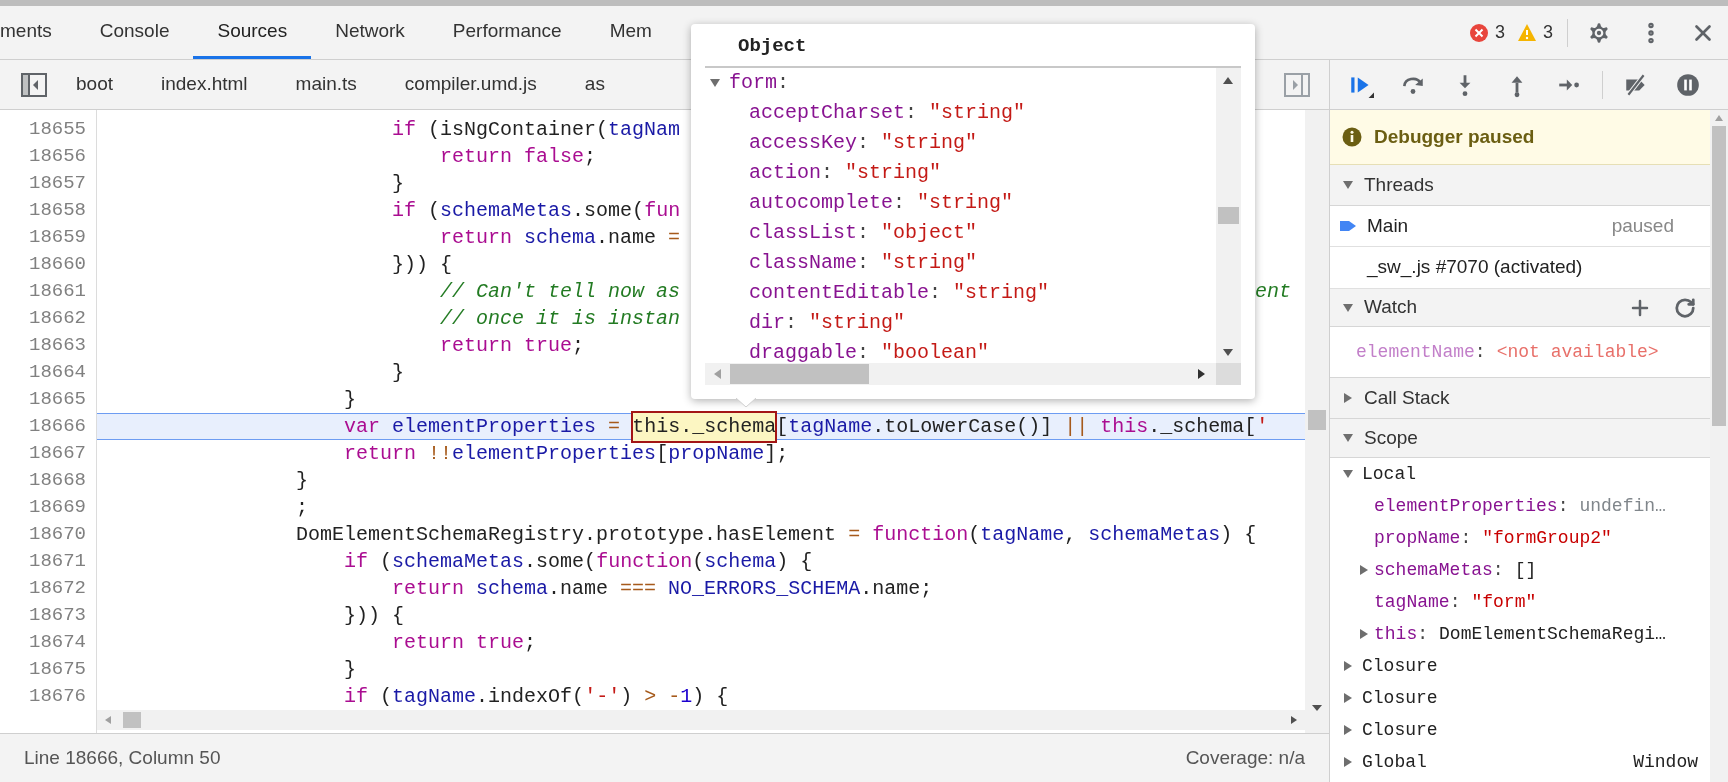  What do you see at coordinates (1520, 226) in the screenshot?
I see `thread-row: Main paused` at bounding box center [1520, 226].